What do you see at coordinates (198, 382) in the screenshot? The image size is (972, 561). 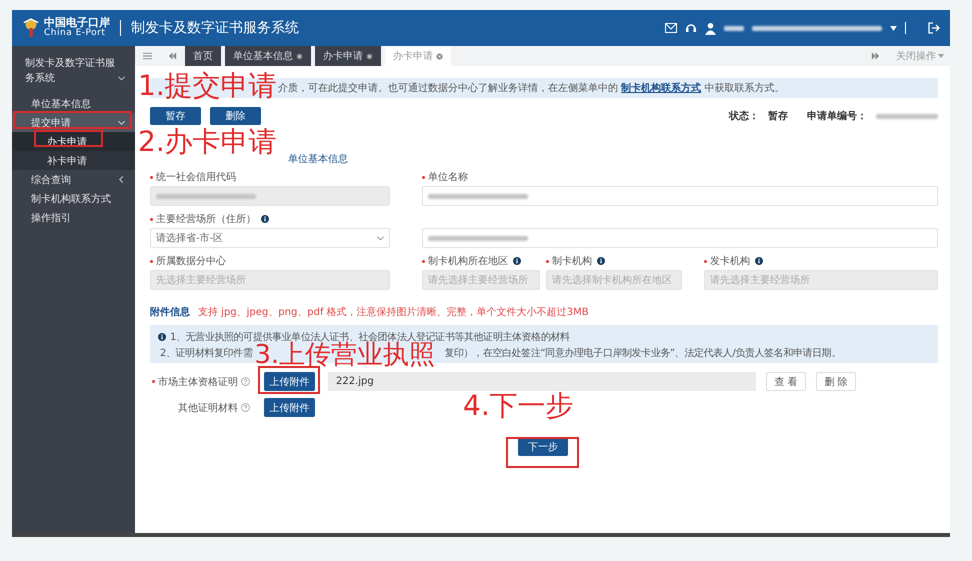 I see `field-label: 市场主体资格证明` at bounding box center [198, 382].